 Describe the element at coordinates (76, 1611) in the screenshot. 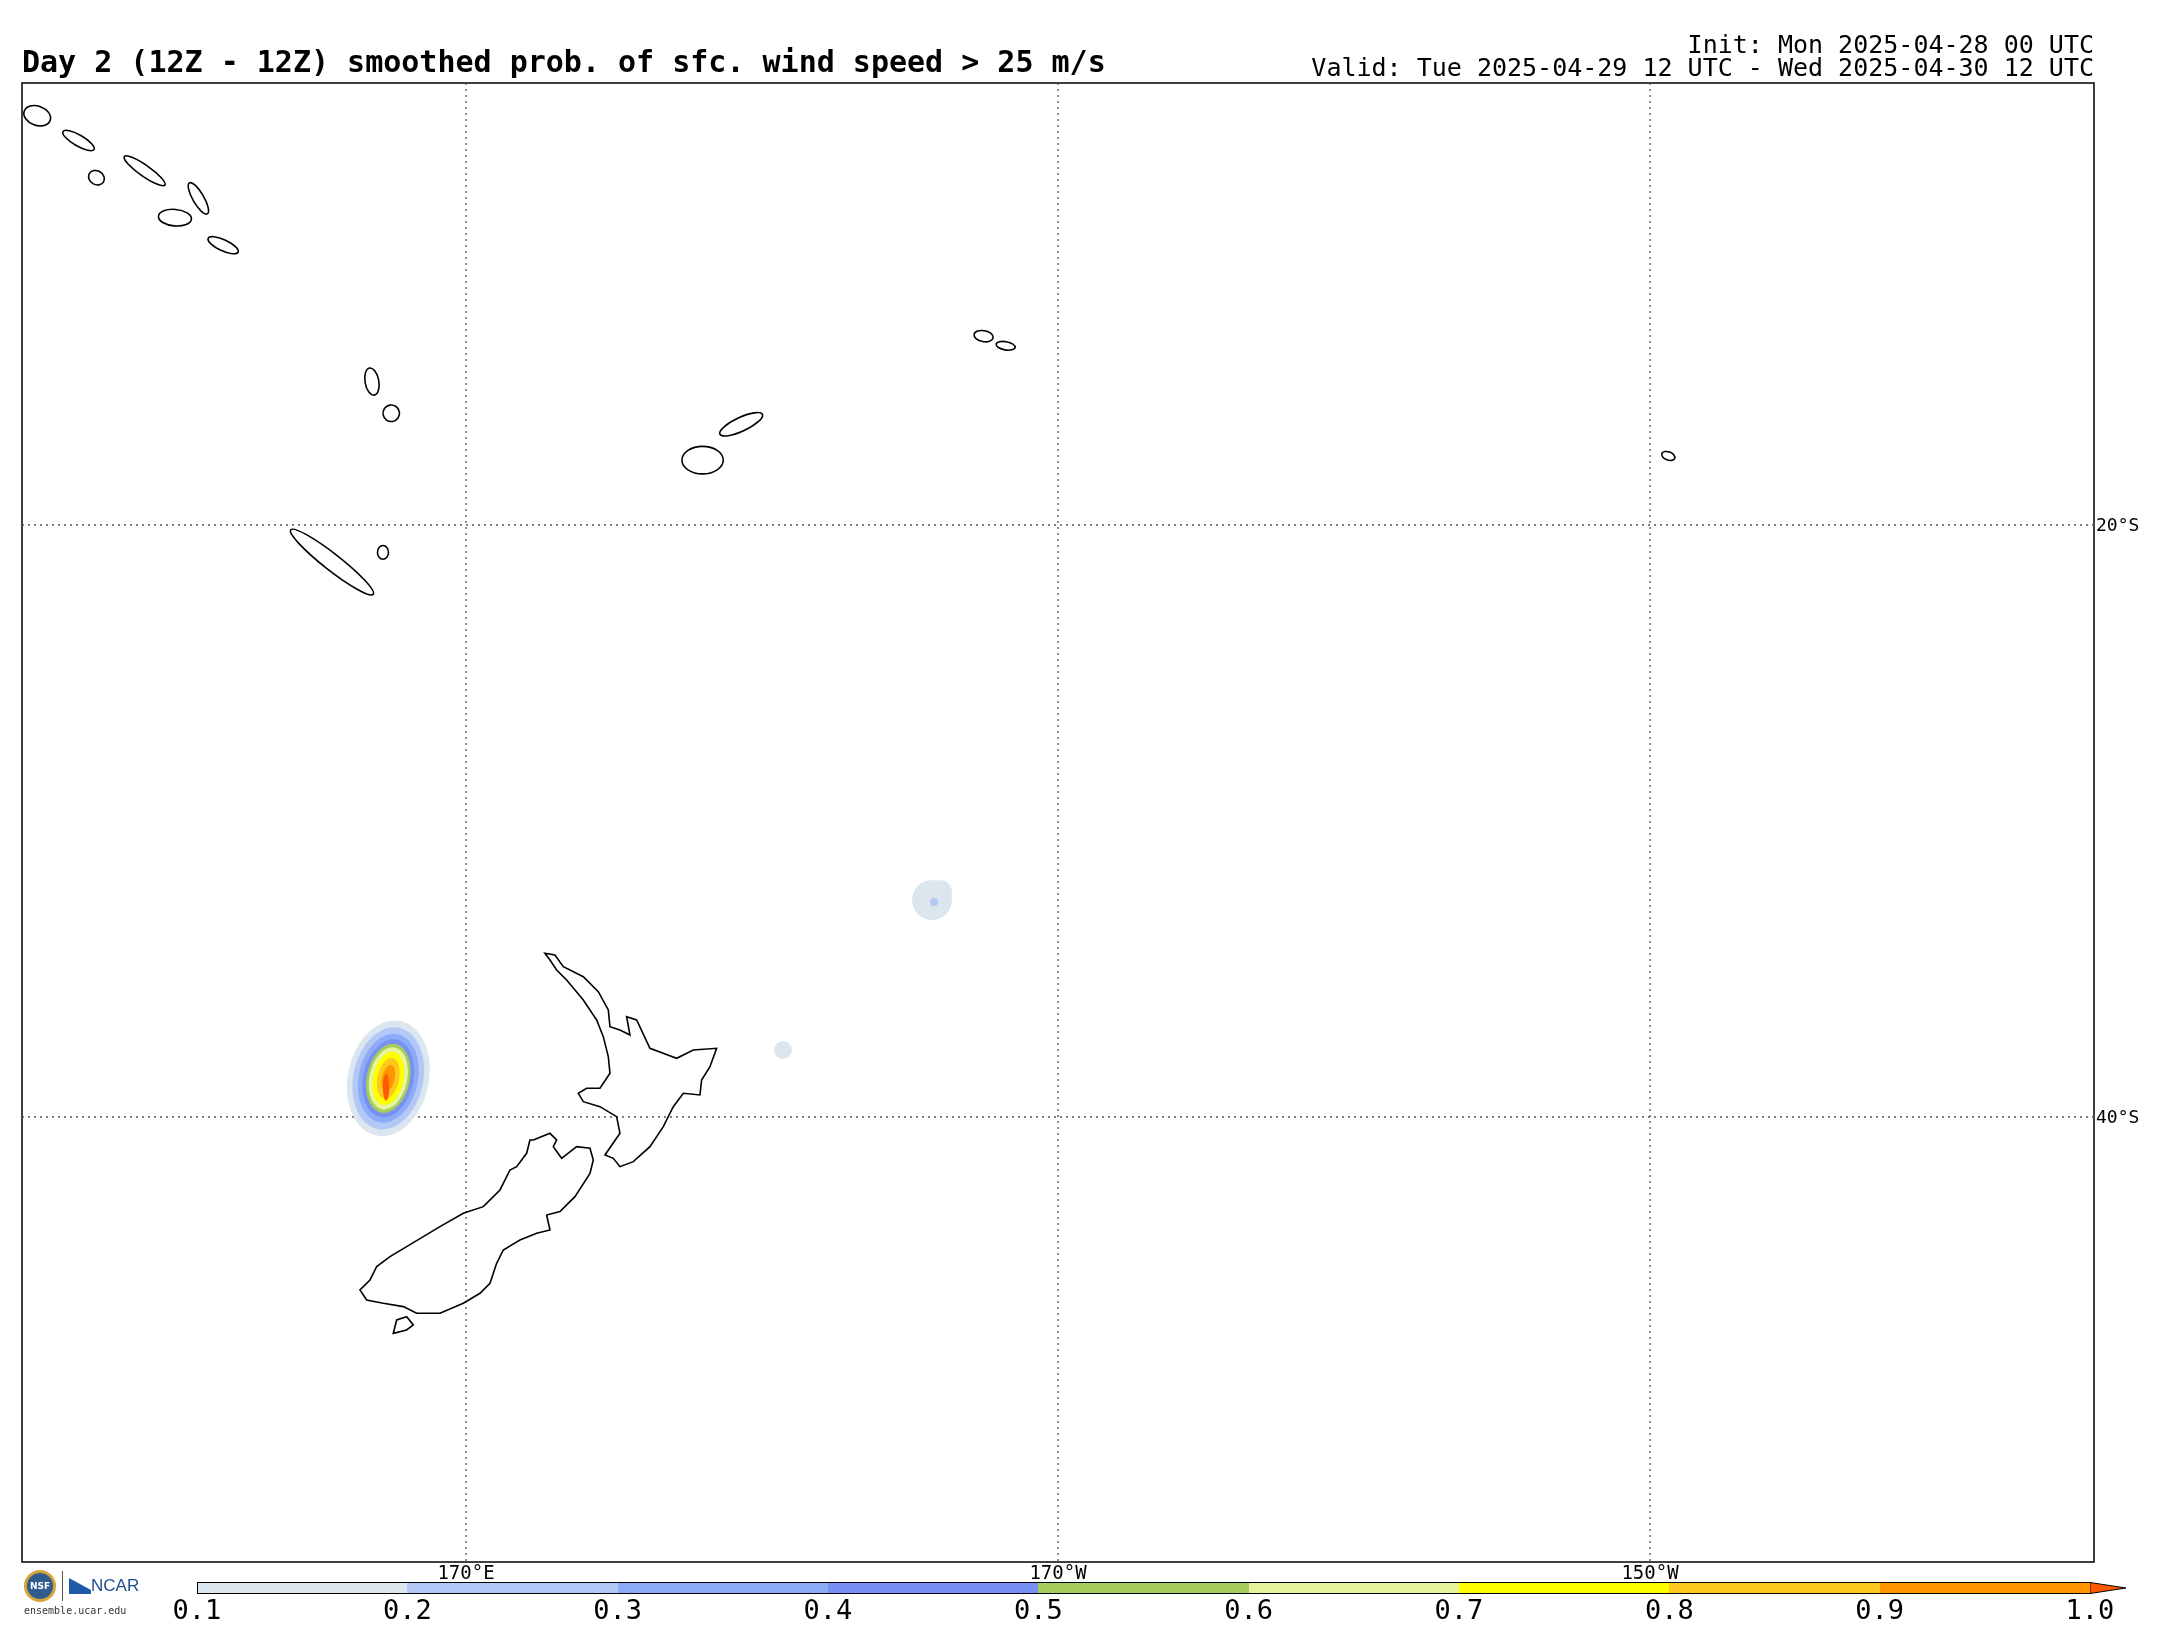

I see `logo-url: ensemble.ucar.edu` at that location.